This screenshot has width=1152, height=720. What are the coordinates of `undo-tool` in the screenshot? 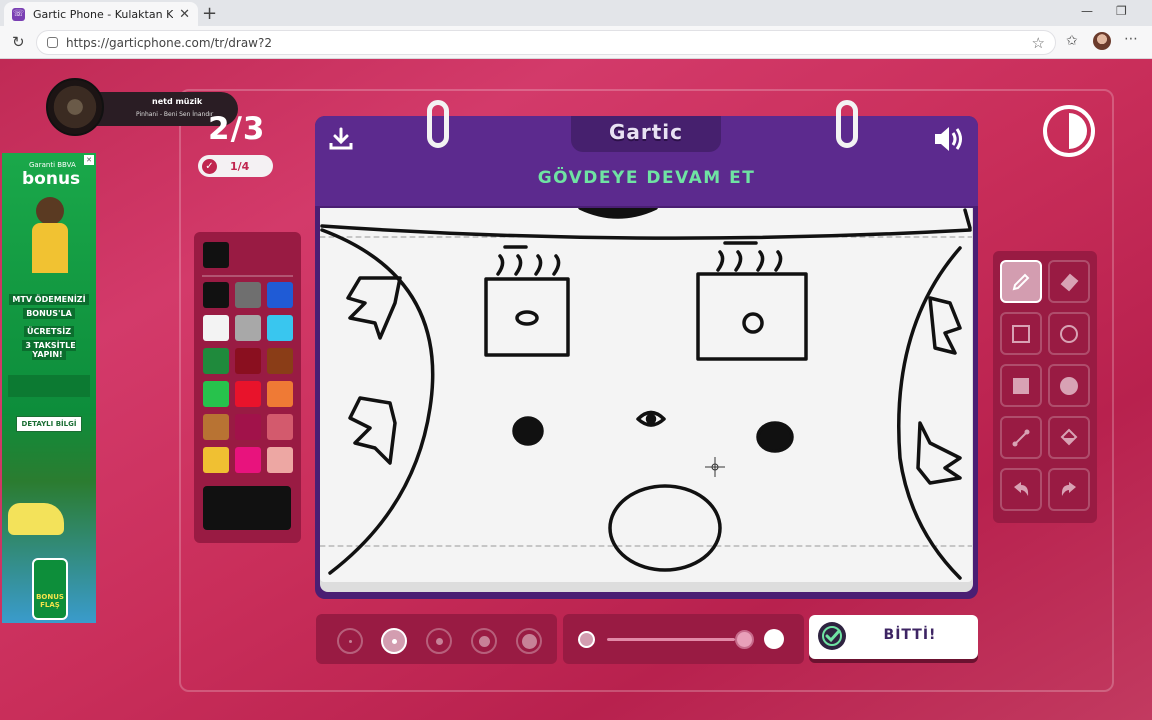 It's located at (1021, 489).